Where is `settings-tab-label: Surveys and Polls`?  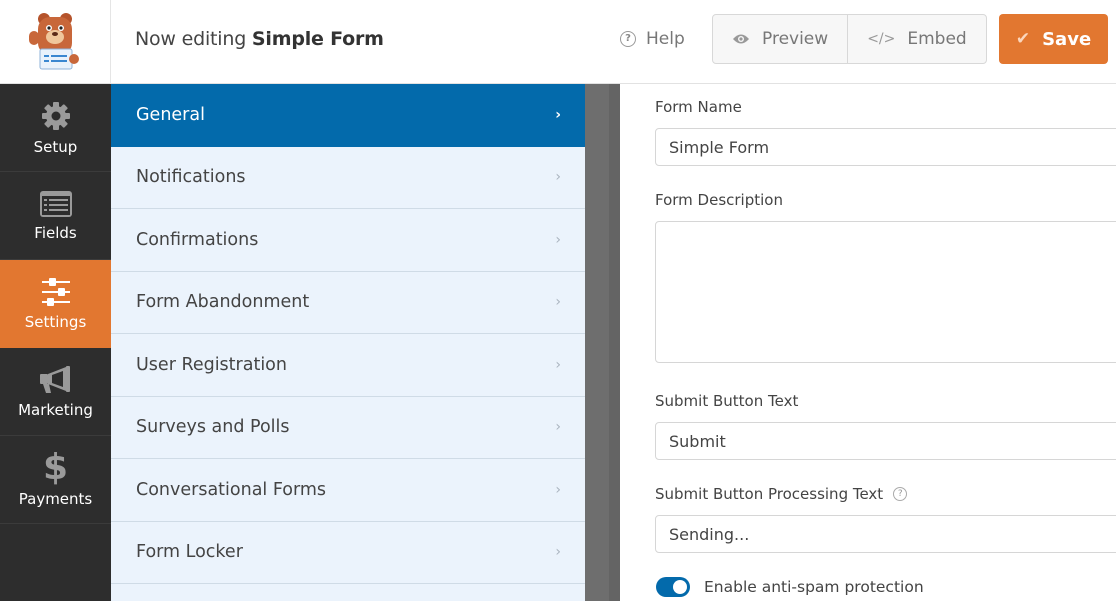 settings-tab-label: Surveys and Polls is located at coordinates (213, 427).